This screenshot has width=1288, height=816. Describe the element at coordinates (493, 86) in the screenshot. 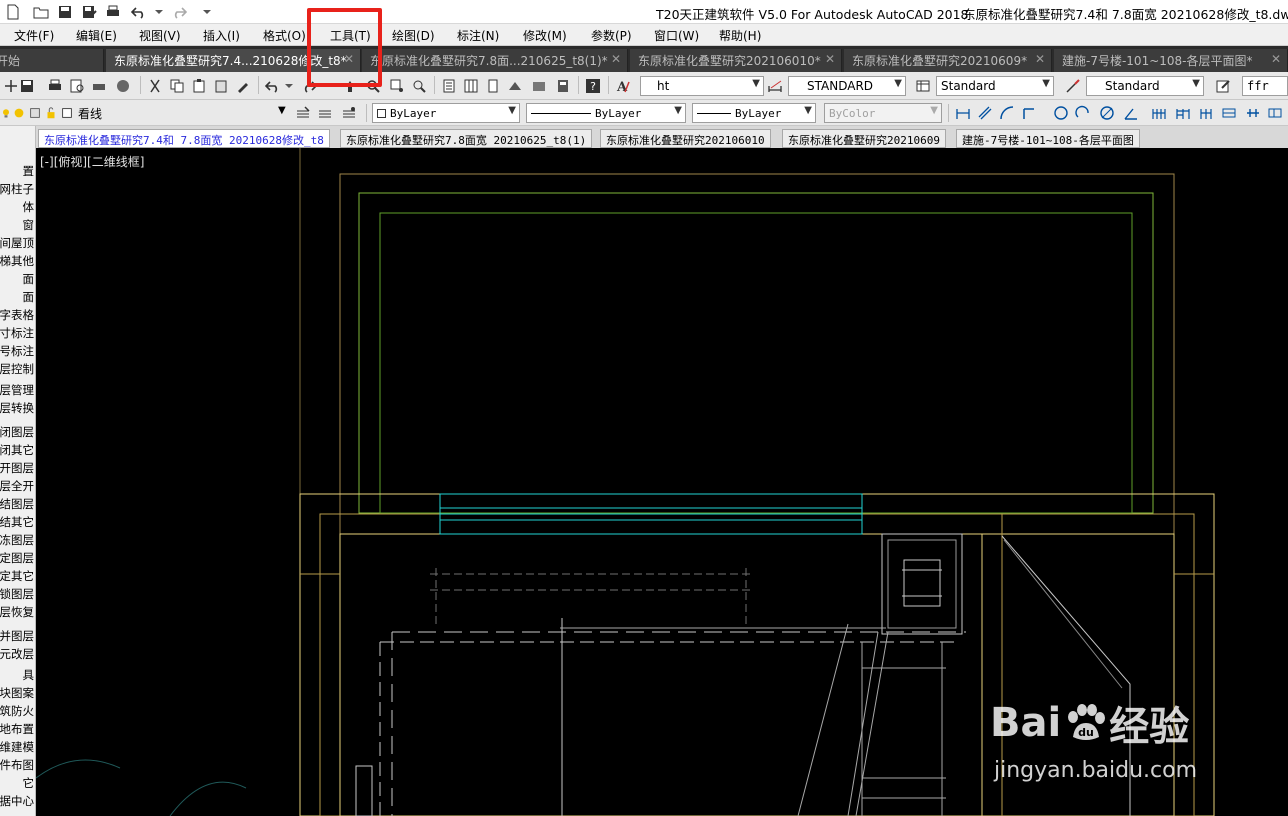

I see `tool-palettes-icon` at that location.